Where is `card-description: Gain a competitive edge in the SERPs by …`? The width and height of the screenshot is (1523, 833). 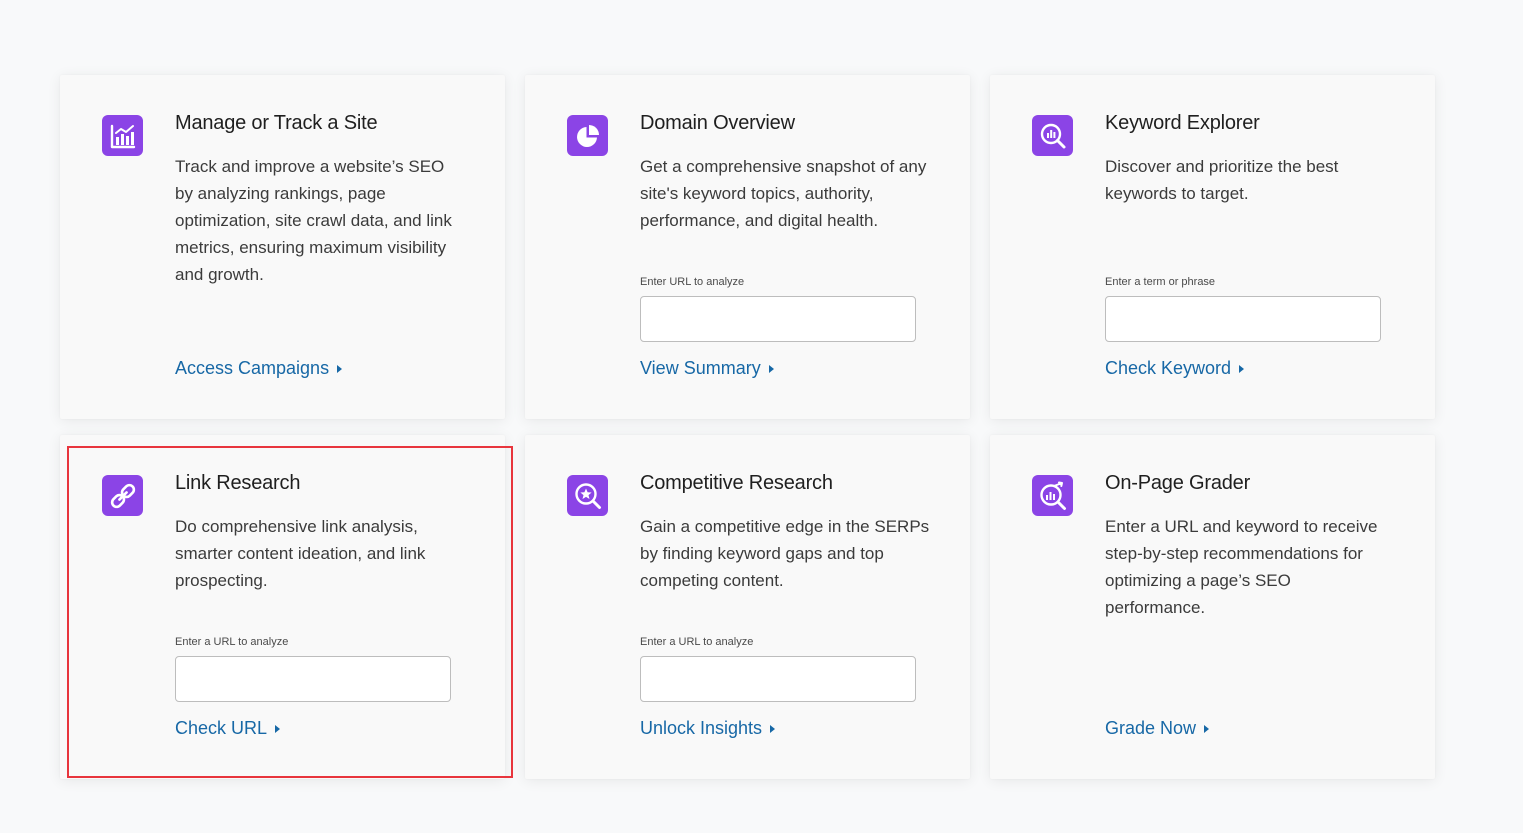
card-description: Gain a competitive edge in the SERPs by … is located at coordinates (785, 553).